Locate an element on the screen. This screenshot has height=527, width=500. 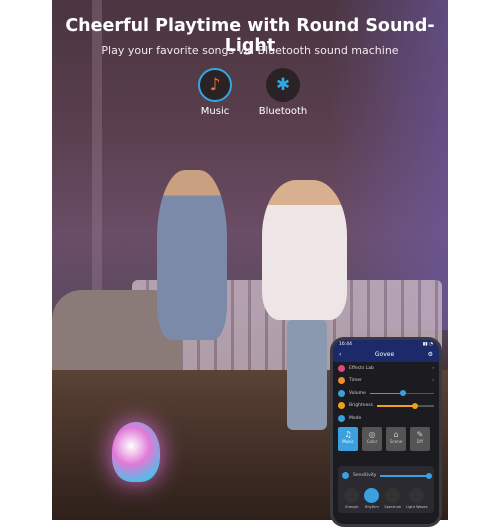
girl-right is located at coordinates (304, 250).